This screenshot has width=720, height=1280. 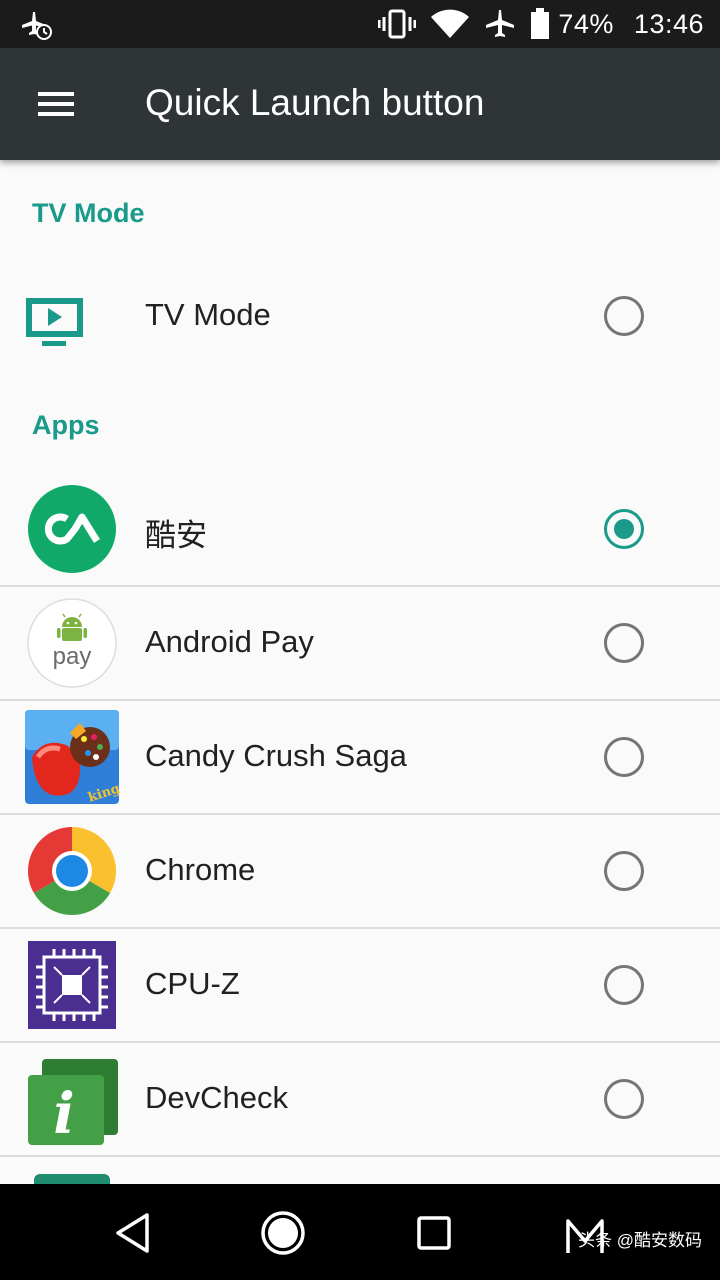 I want to click on section-header-tv-mode: TV Mode, so click(x=88, y=213).